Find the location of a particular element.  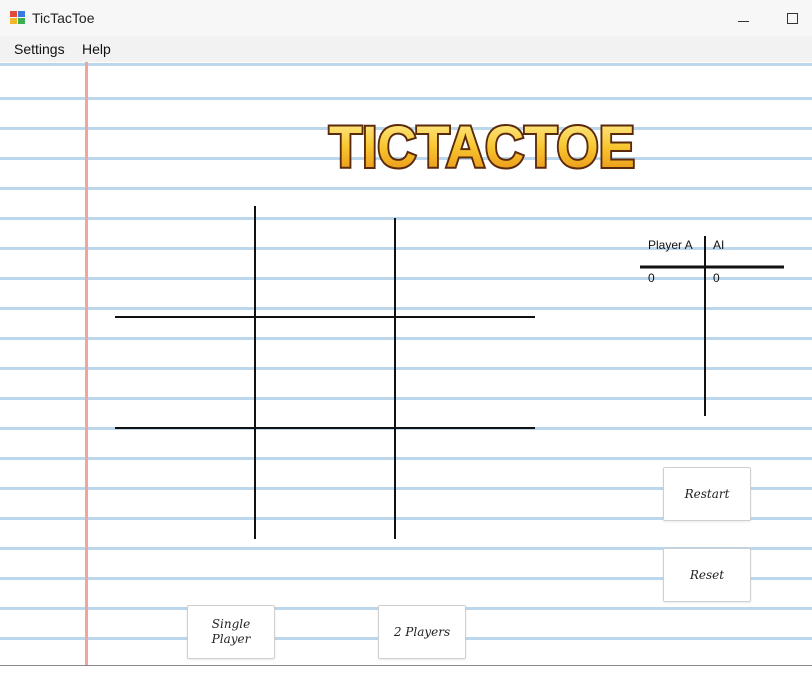

reset-button: Reset is located at coordinates (707, 575).